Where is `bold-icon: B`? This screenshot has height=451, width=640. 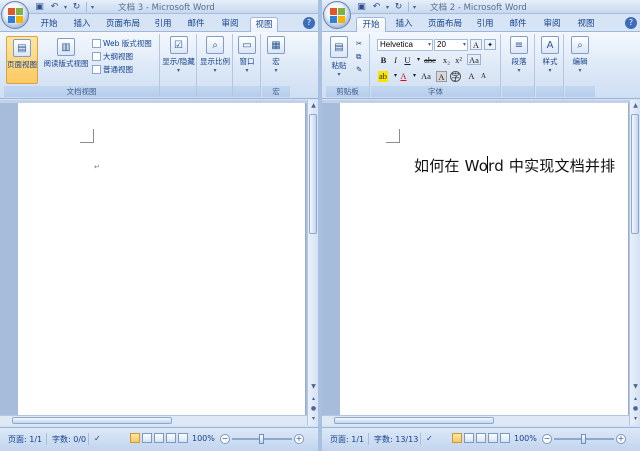
bold-icon: B is located at coordinates (383, 60).